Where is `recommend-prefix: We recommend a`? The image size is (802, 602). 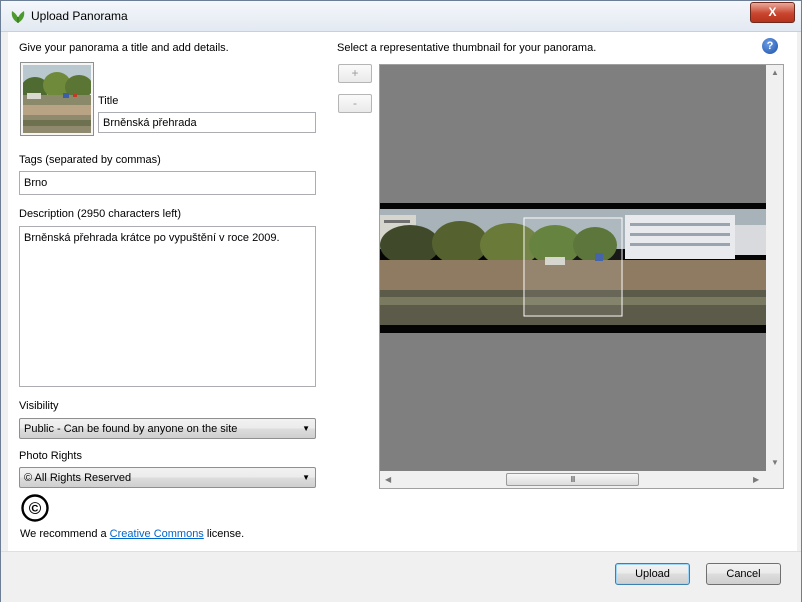
recommend-prefix: We recommend a is located at coordinates (65, 534).